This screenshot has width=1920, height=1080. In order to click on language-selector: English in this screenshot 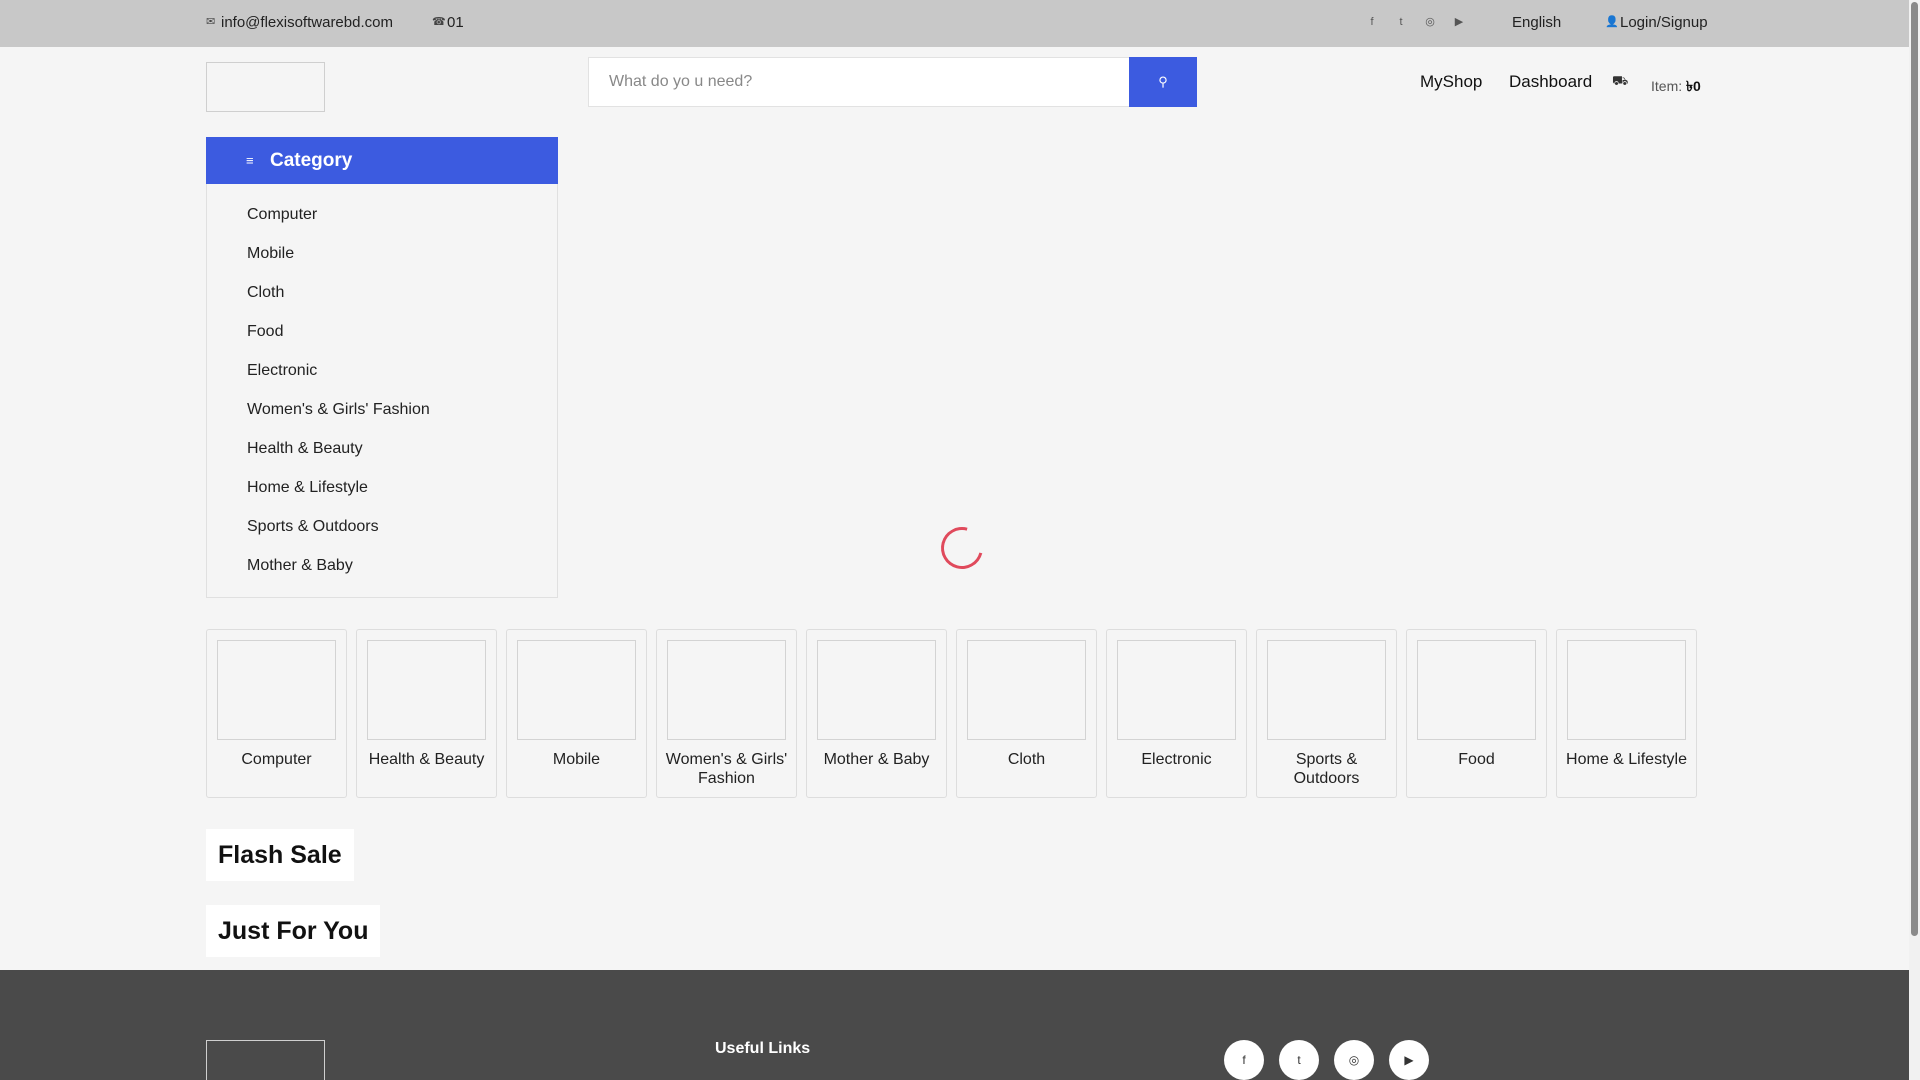, I will do `click(1536, 22)`.